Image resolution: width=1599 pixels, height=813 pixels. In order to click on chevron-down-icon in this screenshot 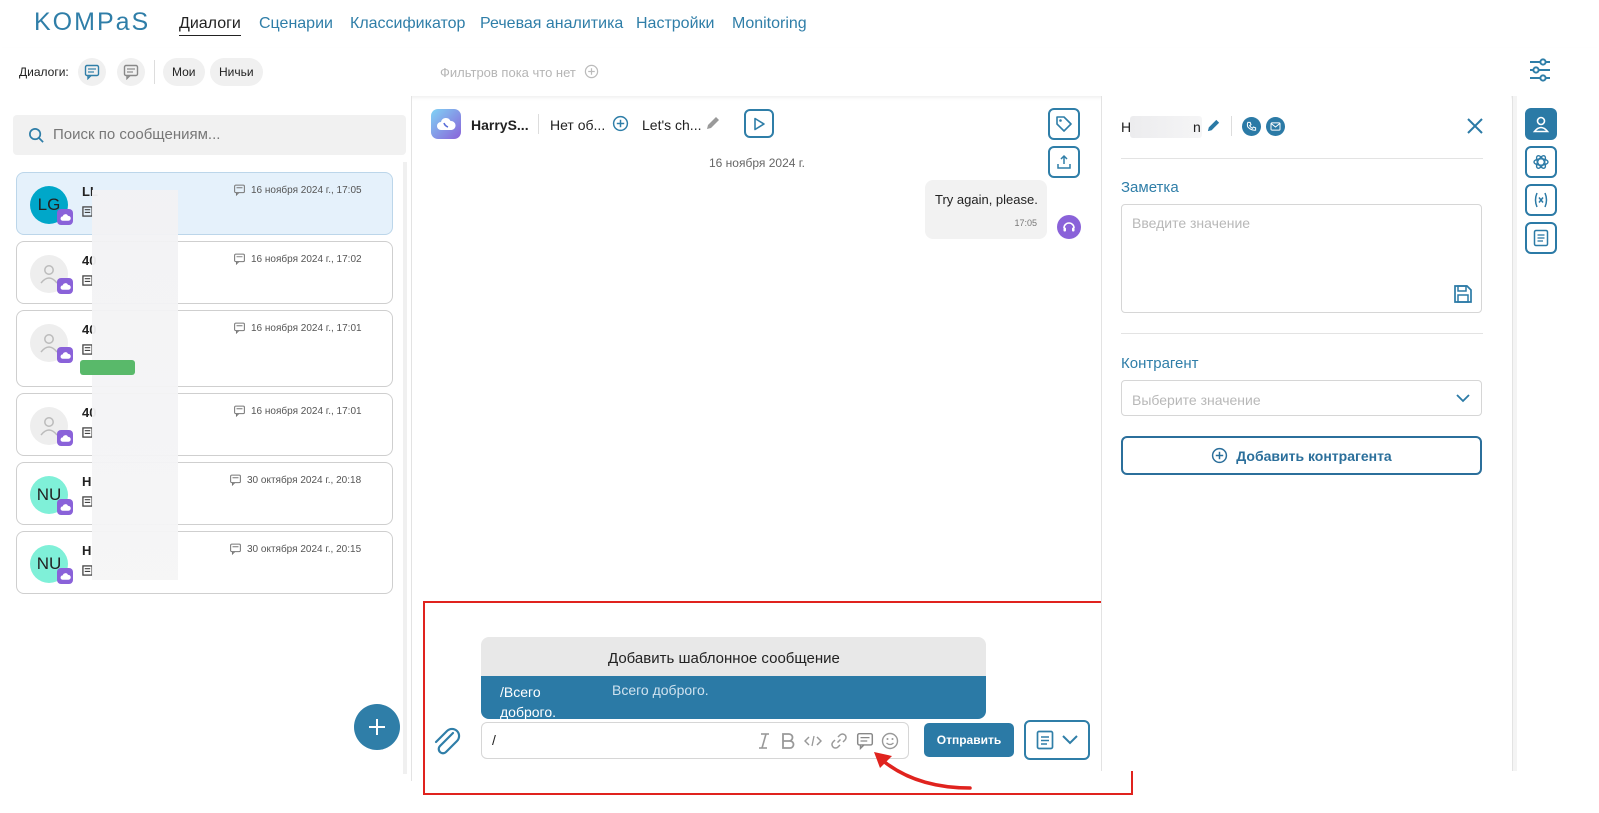, I will do `click(1463, 398)`.